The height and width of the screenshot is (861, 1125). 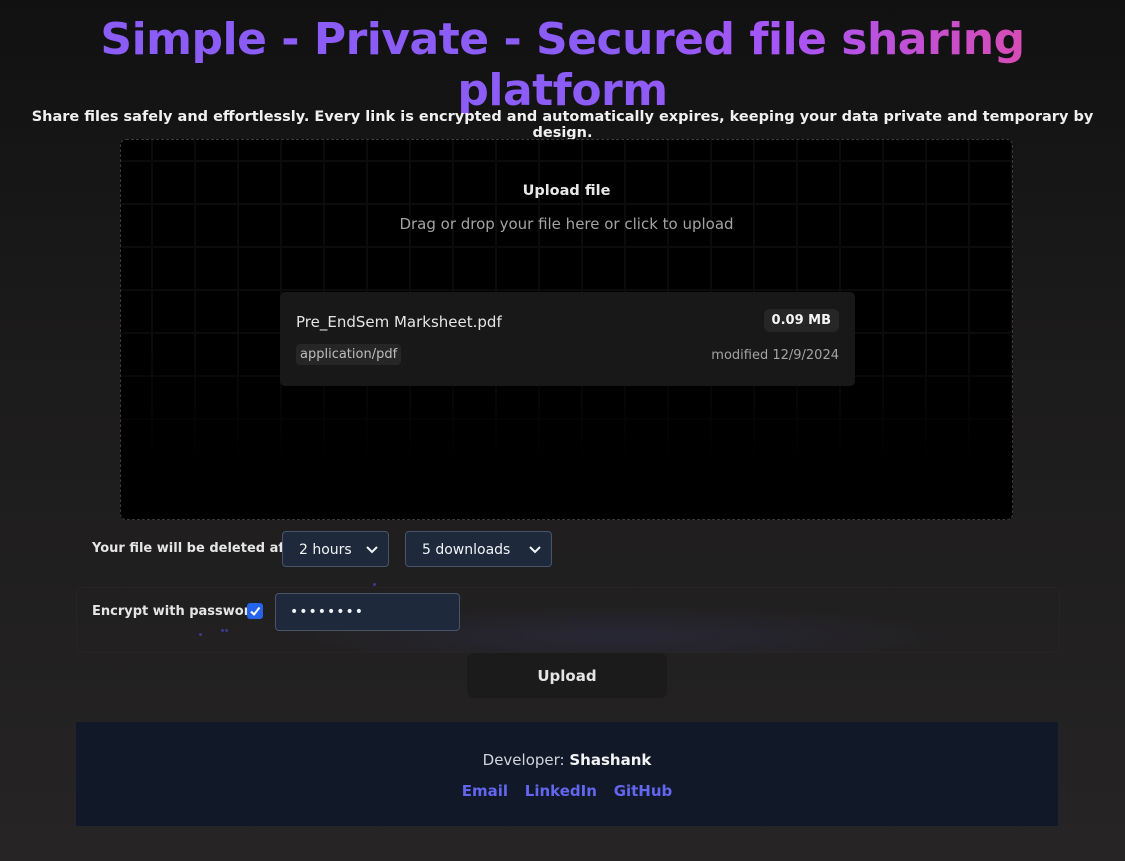 What do you see at coordinates (349, 354) in the screenshot?
I see `file-type-badge: application/pdf` at bounding box center [349, 354].